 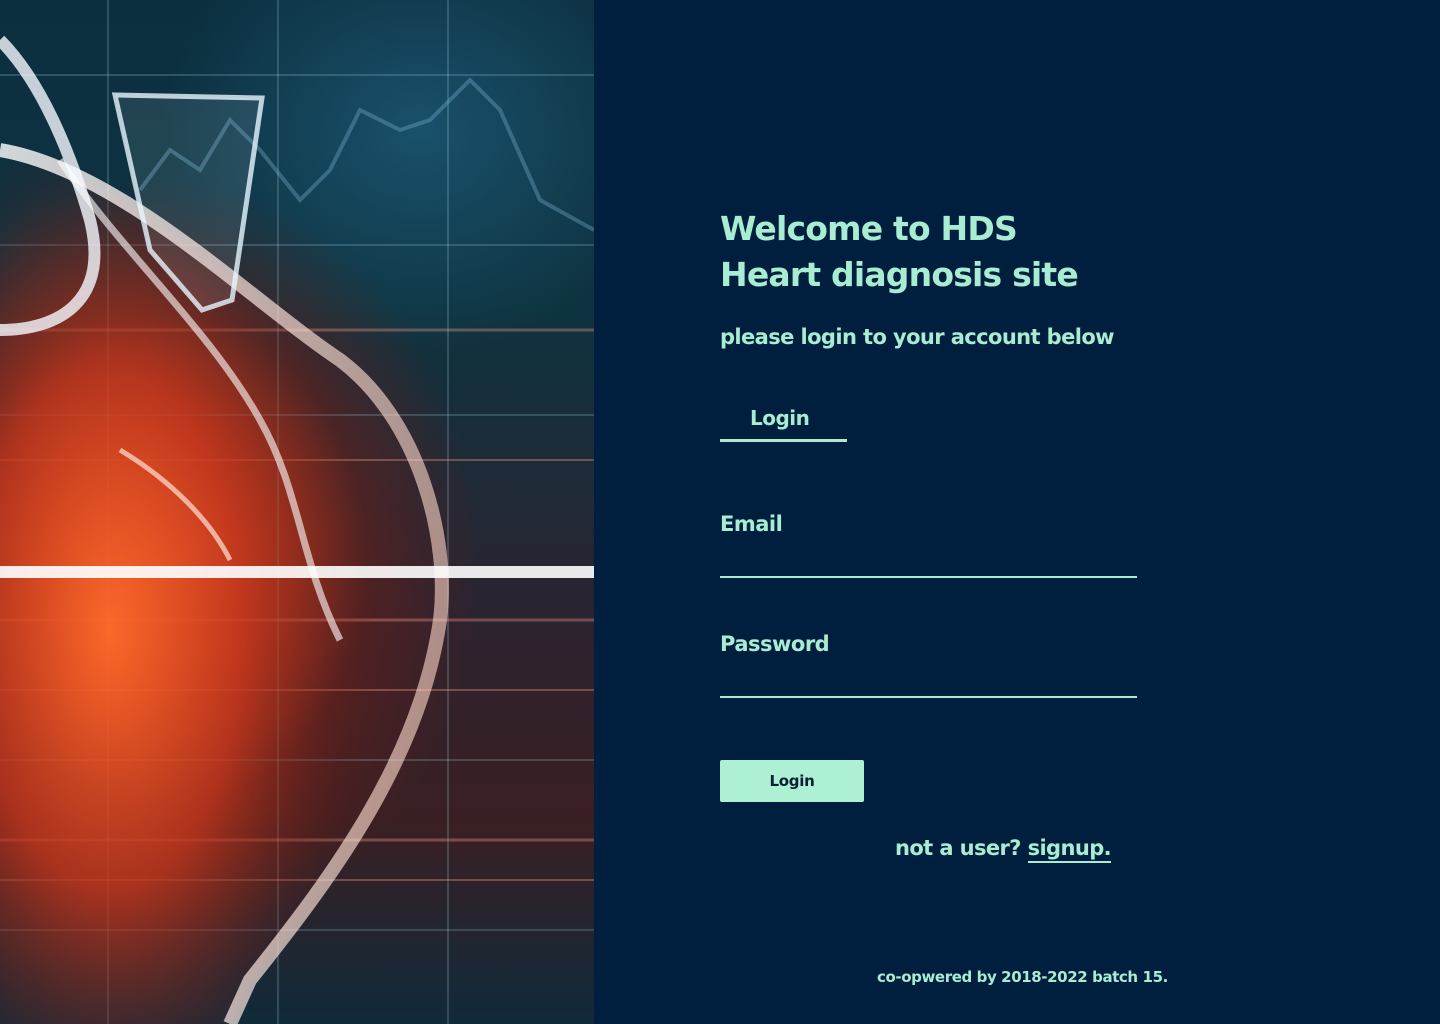 I want to click on login-button: Login, so click(x=792, y=781).